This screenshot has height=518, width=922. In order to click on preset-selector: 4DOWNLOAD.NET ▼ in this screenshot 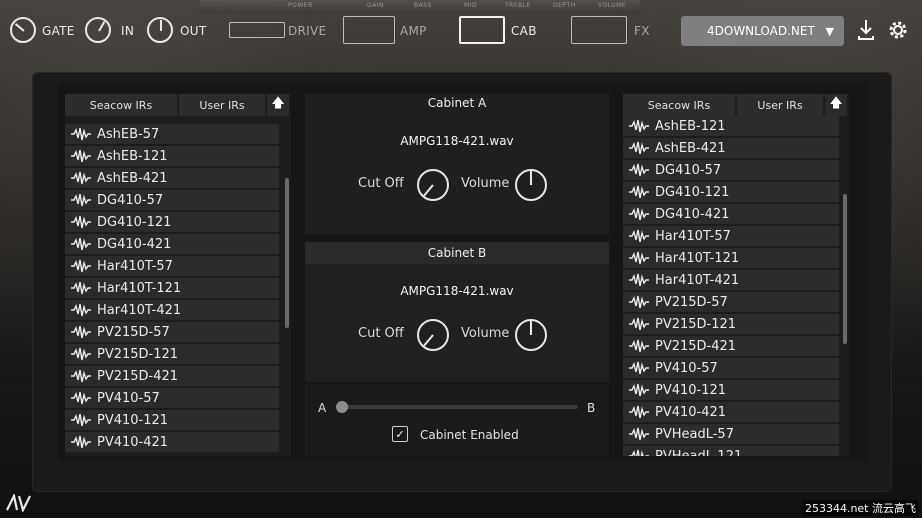, I will do `click(762, 31)`.